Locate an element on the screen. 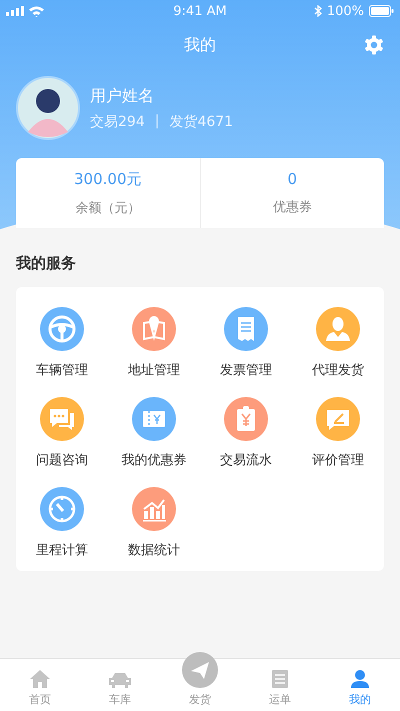 The image size is (400, 711). steering-wheel-icon is located at coordinates (62, 329).